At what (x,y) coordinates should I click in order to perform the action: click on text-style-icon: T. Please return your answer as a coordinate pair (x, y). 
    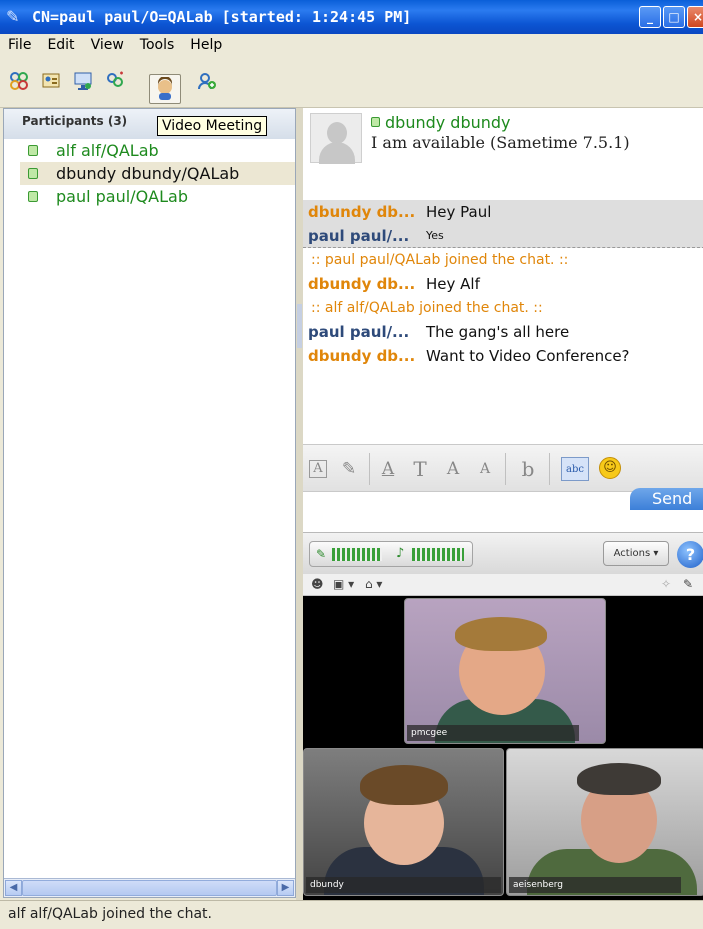
    Looking at the image, I should click on (420, 469).